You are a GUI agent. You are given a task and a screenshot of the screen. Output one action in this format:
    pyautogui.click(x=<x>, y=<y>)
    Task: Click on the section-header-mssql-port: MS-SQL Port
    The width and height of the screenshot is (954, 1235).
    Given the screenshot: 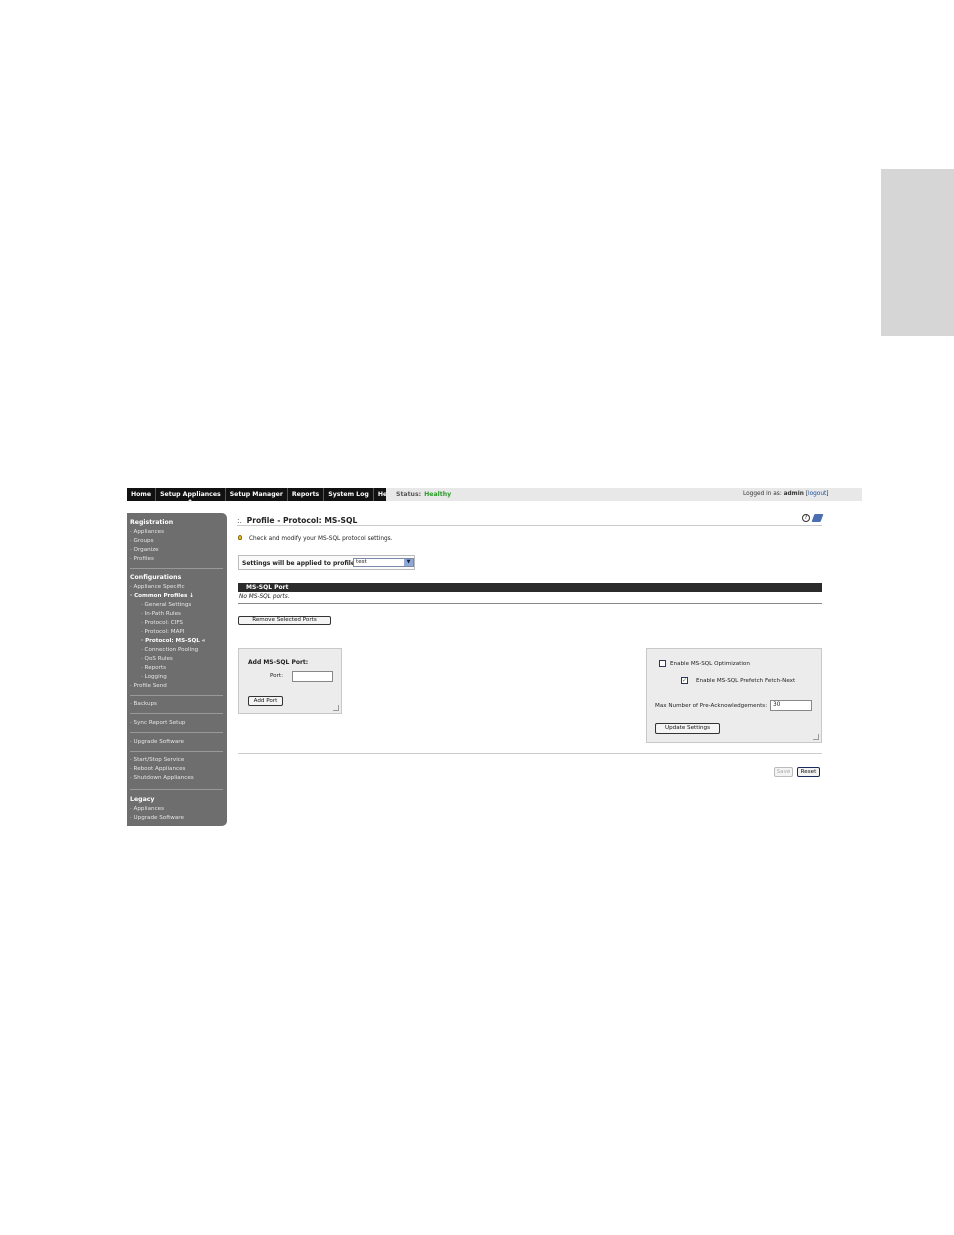 What is the action you would take?
    pyautogui.click(x=530, y=587)
    